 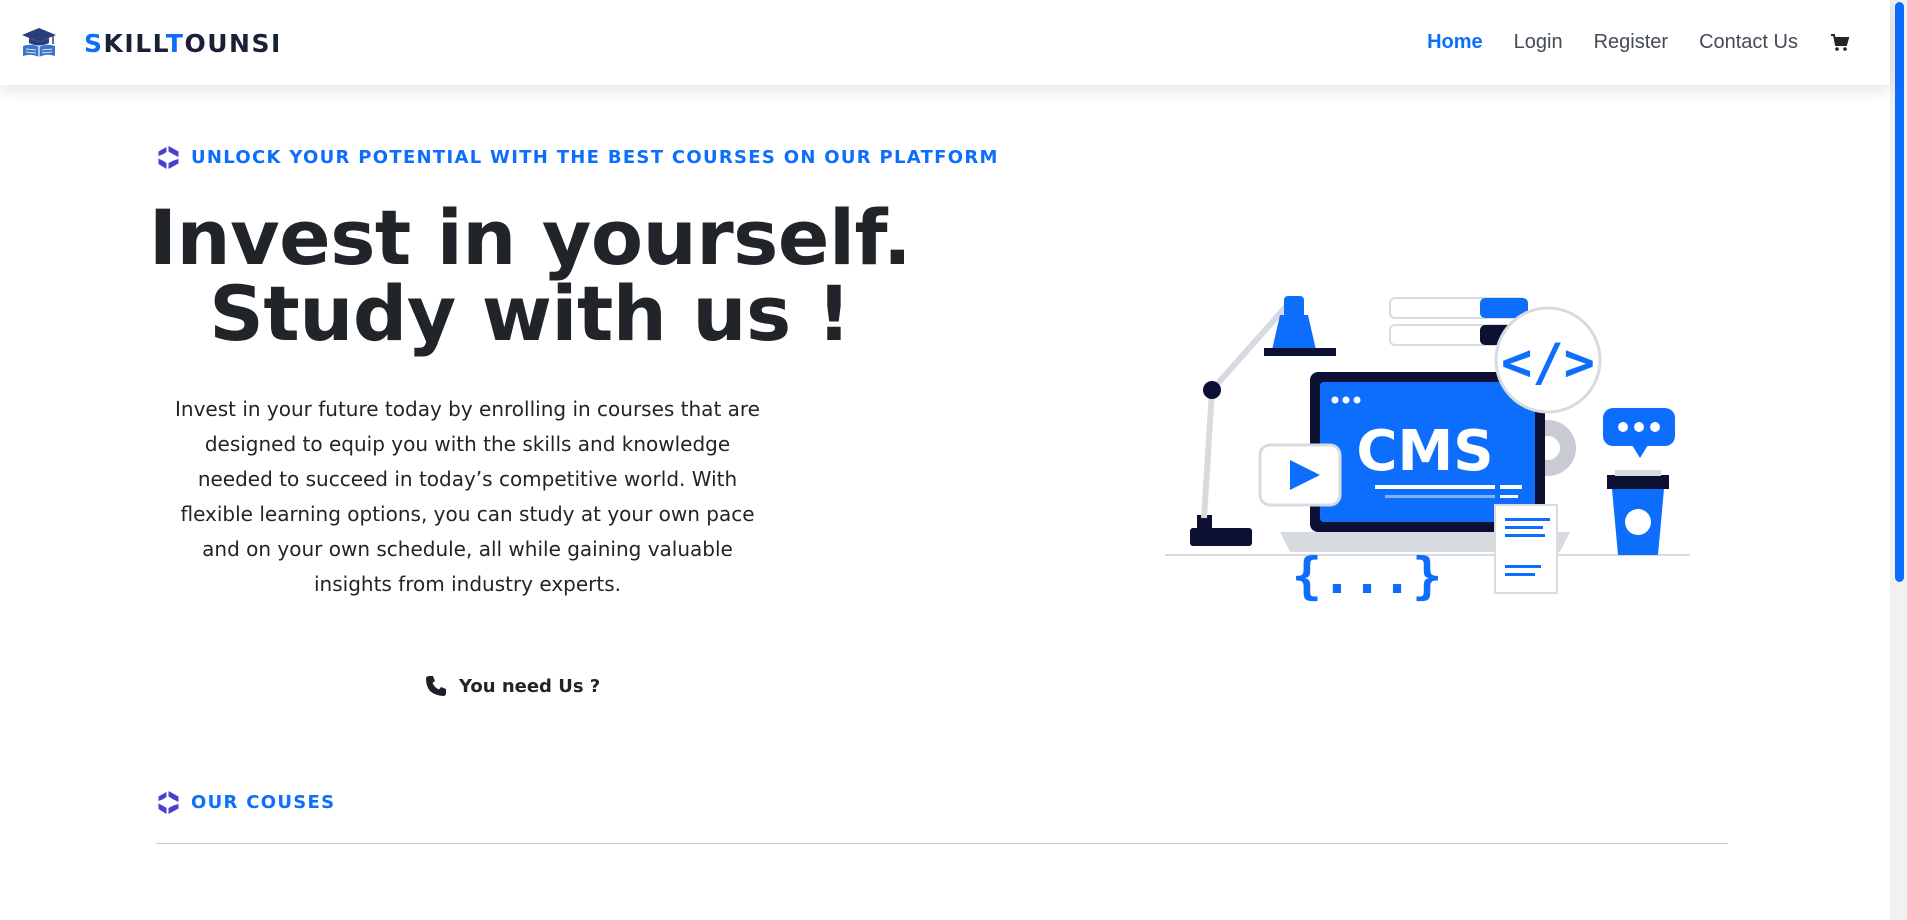 What do you see at coordinates (263, 802) in the screenshot?
I see `courses-heading-text: OUR COUSES` at bounding box center [263, 802].